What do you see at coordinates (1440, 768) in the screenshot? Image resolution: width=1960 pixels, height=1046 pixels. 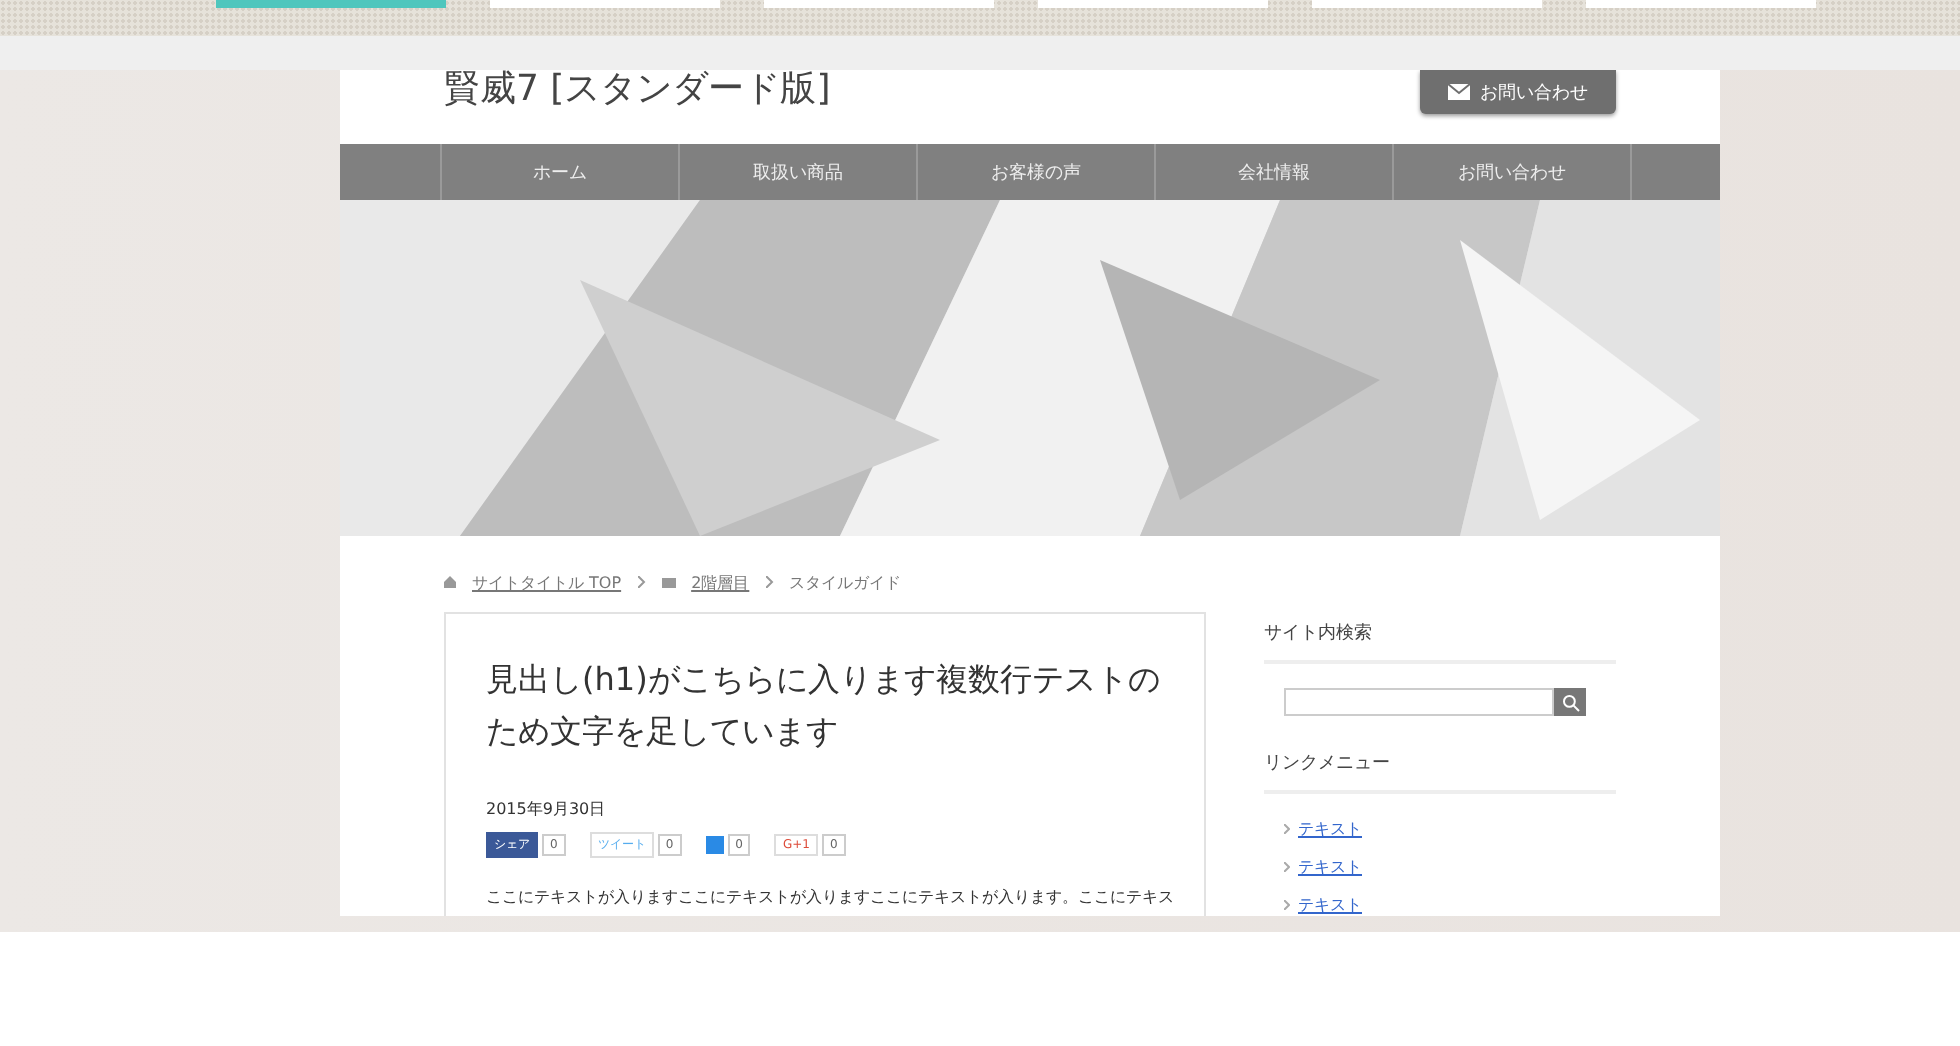 I see `sidebar-heading: リンクメニュー` at bounding box center [1440, 768].